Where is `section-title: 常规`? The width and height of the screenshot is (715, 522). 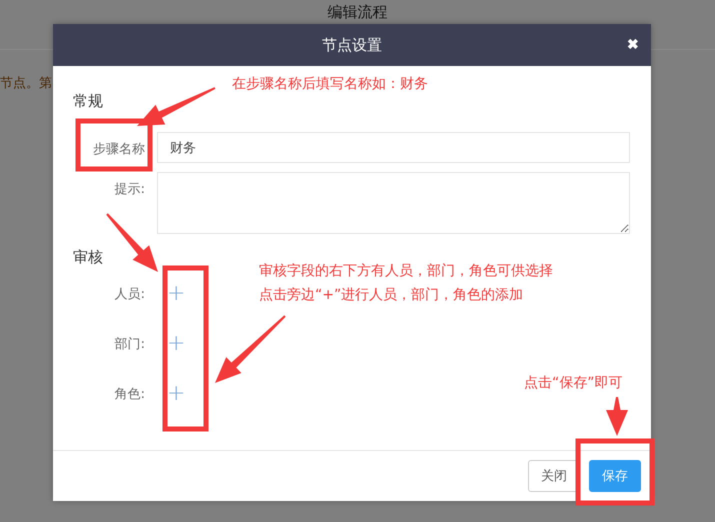 section-title: 常规 is located at coordinates (88, 101).